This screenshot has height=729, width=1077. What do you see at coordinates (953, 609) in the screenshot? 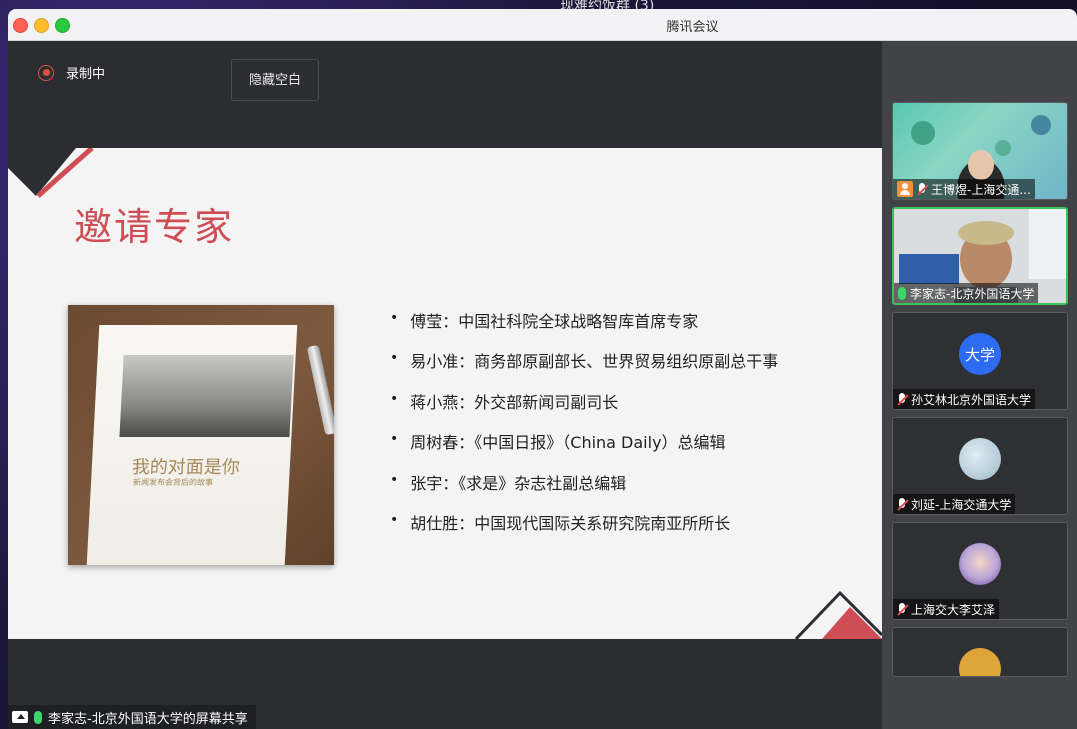
I see `participant-name: 上海交大李艾泽` at bounding box center [953, 609].